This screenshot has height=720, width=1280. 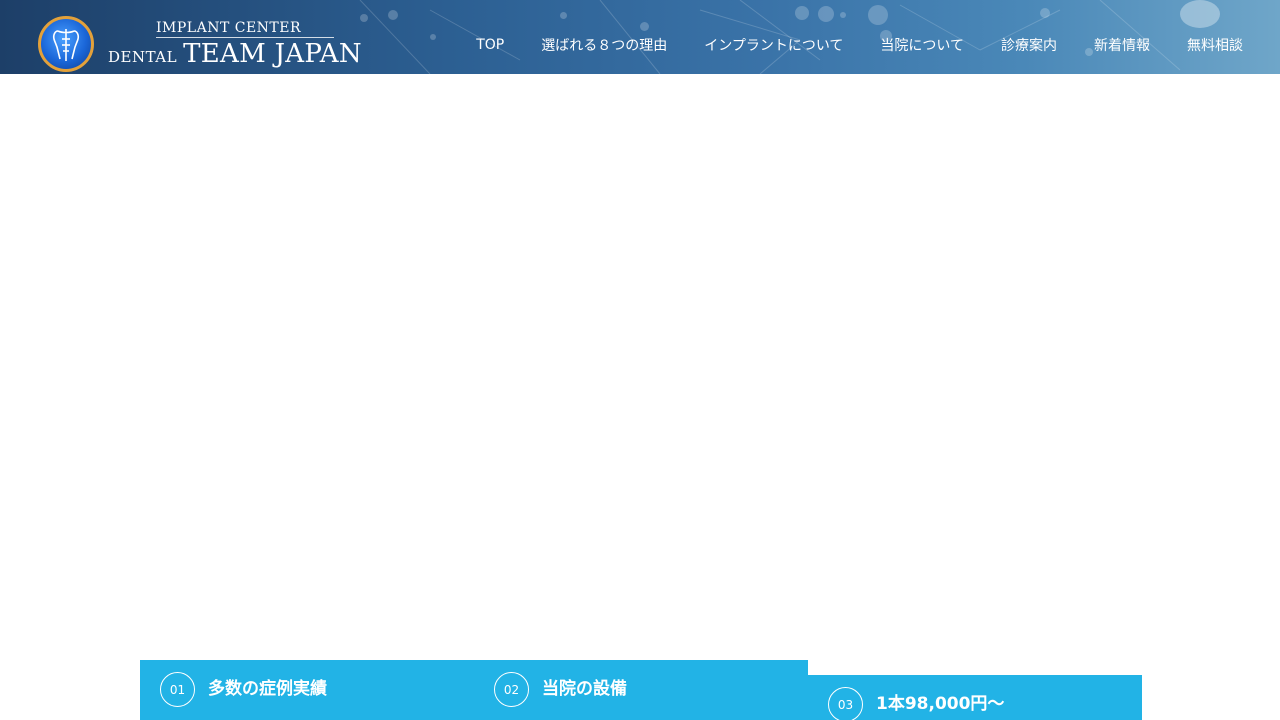 I want to click on feature-card-facilities: 02 当院の設備, so click(x=641, y=690).